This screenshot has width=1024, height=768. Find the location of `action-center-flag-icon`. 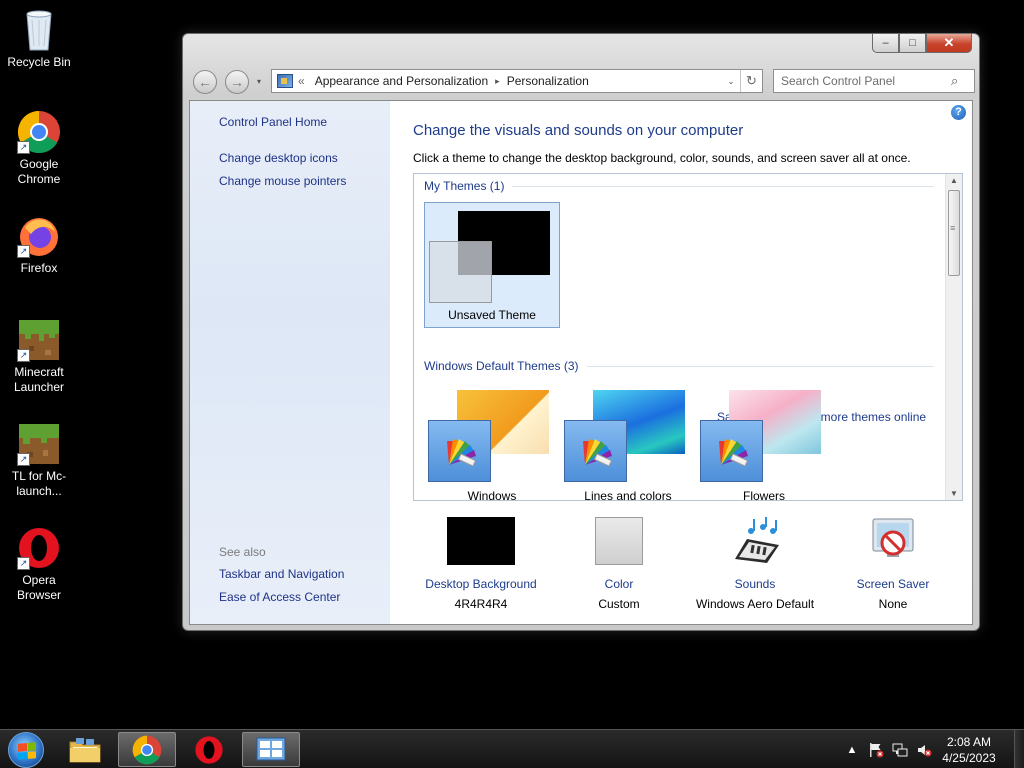

action-center-flag-icon is located at coordinates (876, 750).